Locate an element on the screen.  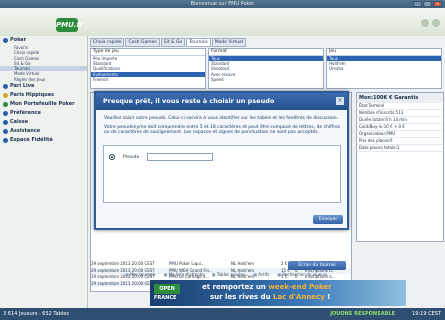
sidebar-section-label: Préférence is located at coordinates (25, 113).